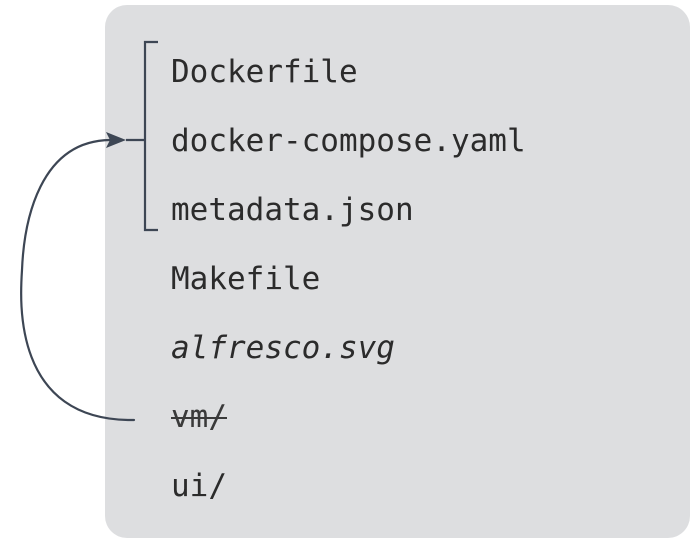  Describe the element at coordinates (292, 210) in the screenshot. I see `file-metadata-json: metadata.json` at that location.